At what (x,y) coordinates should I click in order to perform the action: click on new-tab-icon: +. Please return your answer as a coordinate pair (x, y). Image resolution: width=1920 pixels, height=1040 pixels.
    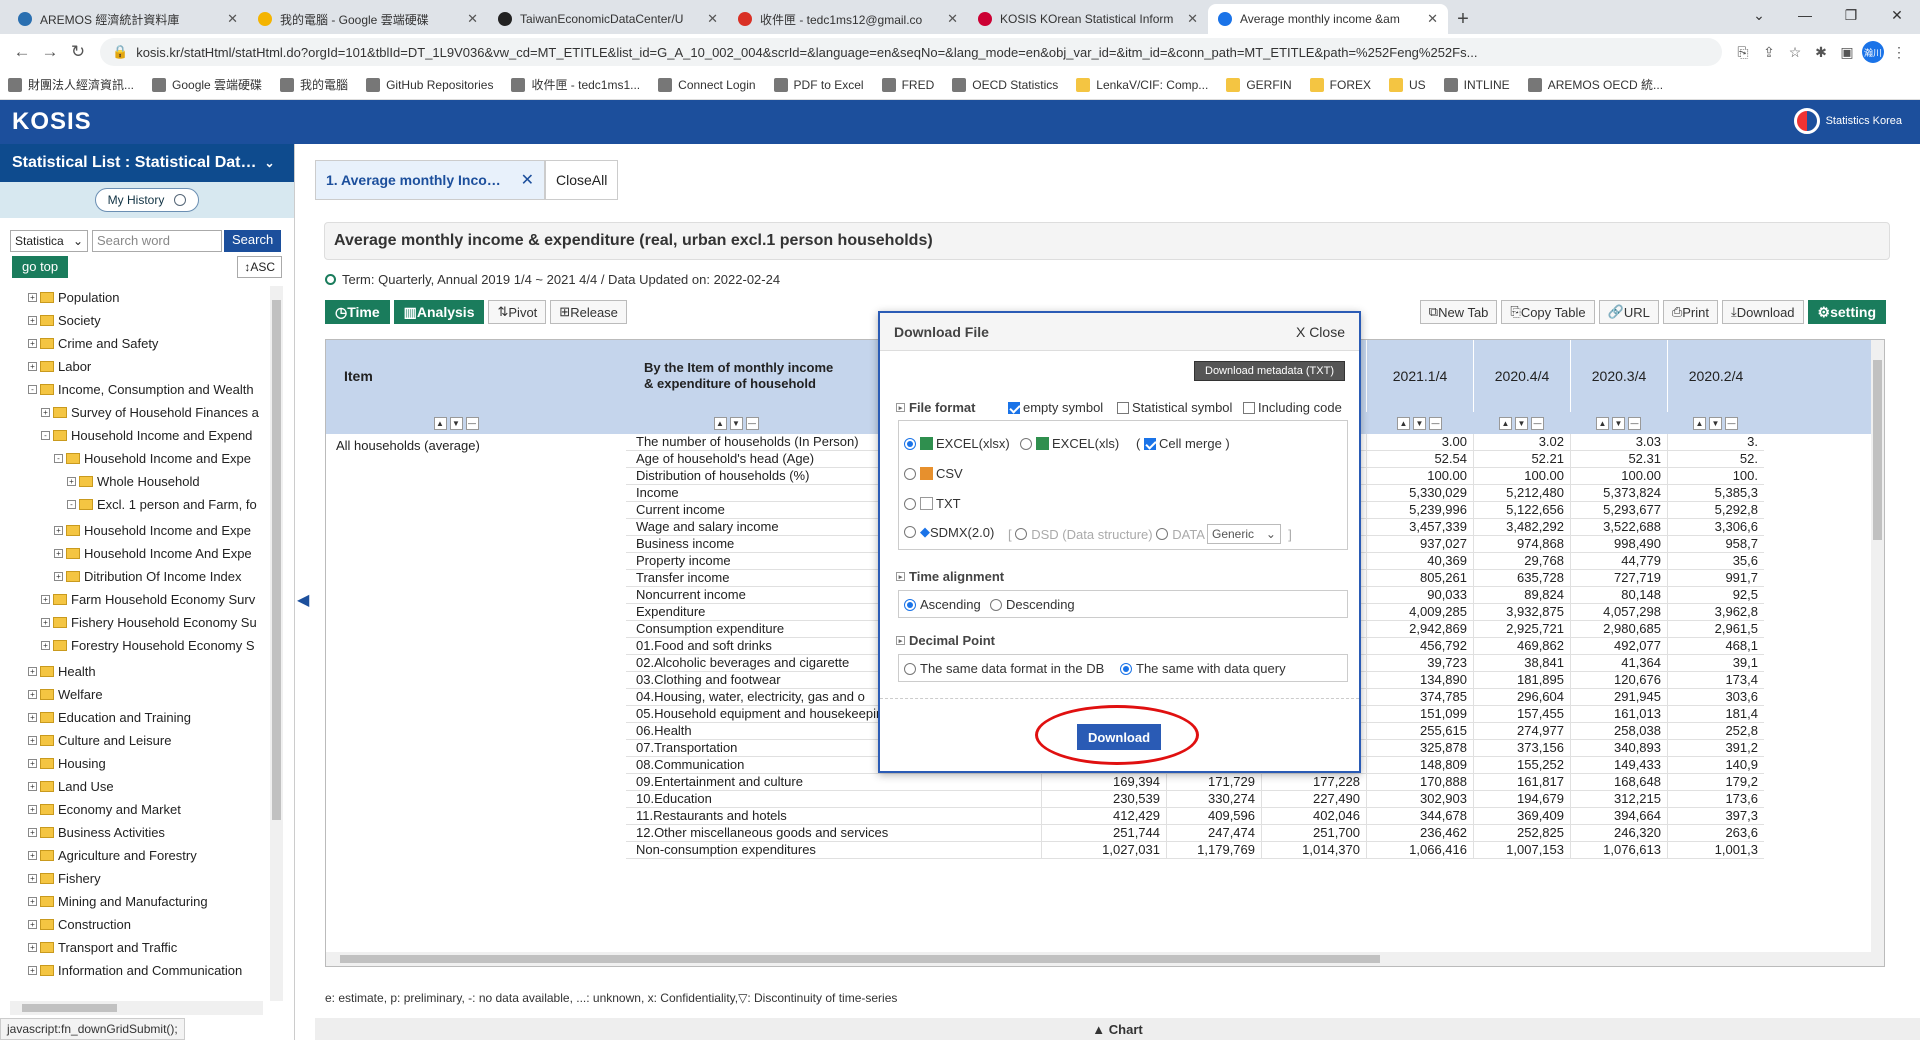
    Looking at the image, I should click on (1463, 19).